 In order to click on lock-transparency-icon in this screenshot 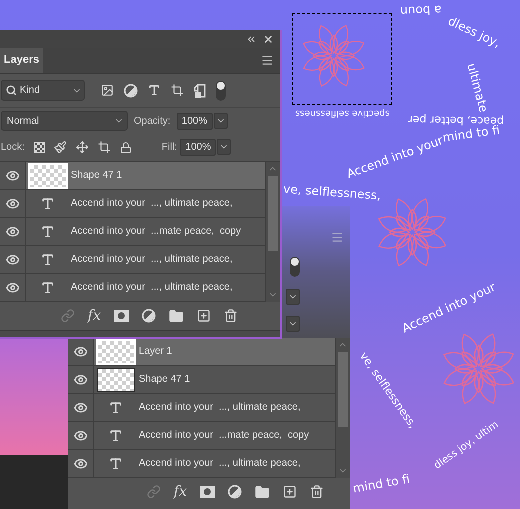, I will do `click(39, 147)`.